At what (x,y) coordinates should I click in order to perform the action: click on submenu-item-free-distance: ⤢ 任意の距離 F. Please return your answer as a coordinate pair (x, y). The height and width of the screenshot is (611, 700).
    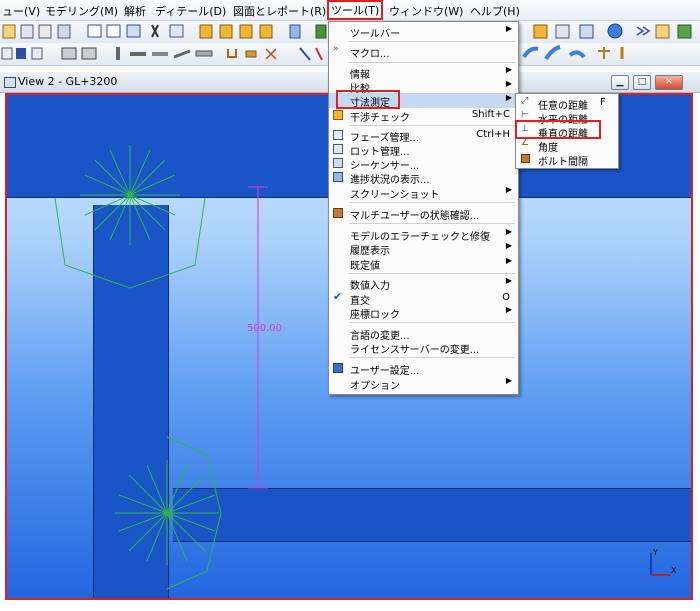
    Looking at the image, I should click on (567, 104).